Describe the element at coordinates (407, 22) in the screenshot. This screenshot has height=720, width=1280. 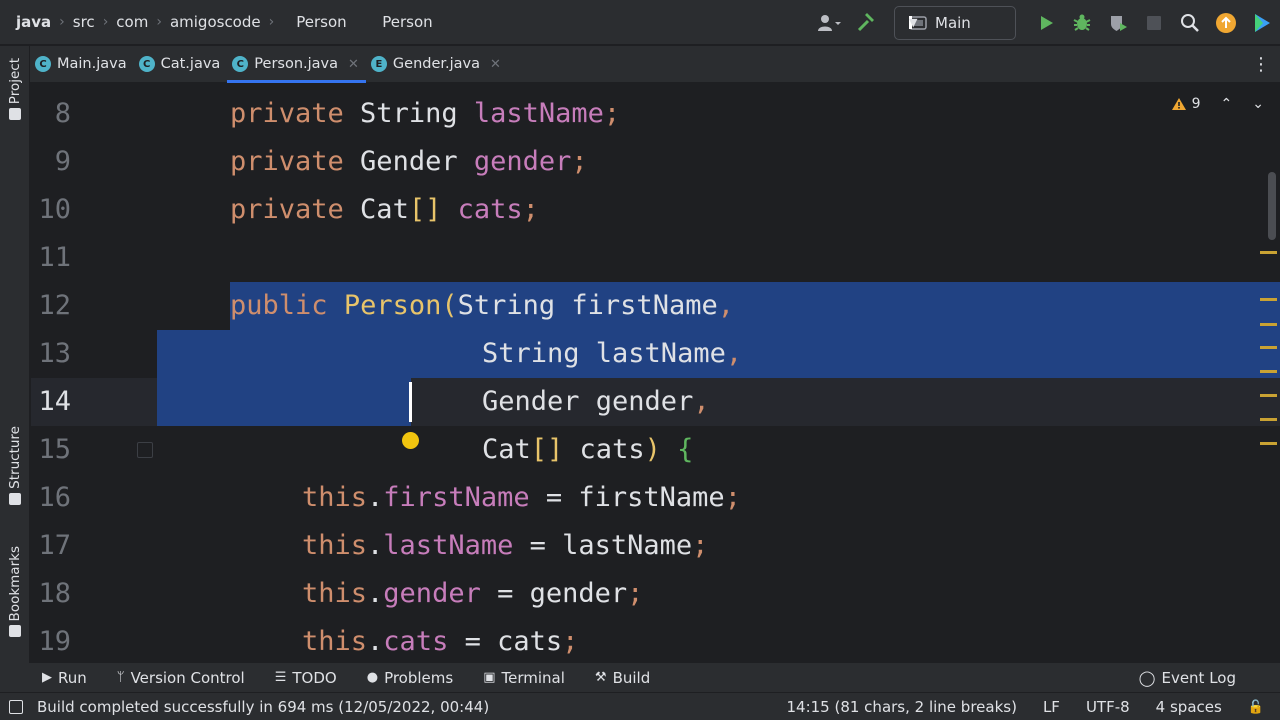
I see `breadcrumb-item: Person` at that location.